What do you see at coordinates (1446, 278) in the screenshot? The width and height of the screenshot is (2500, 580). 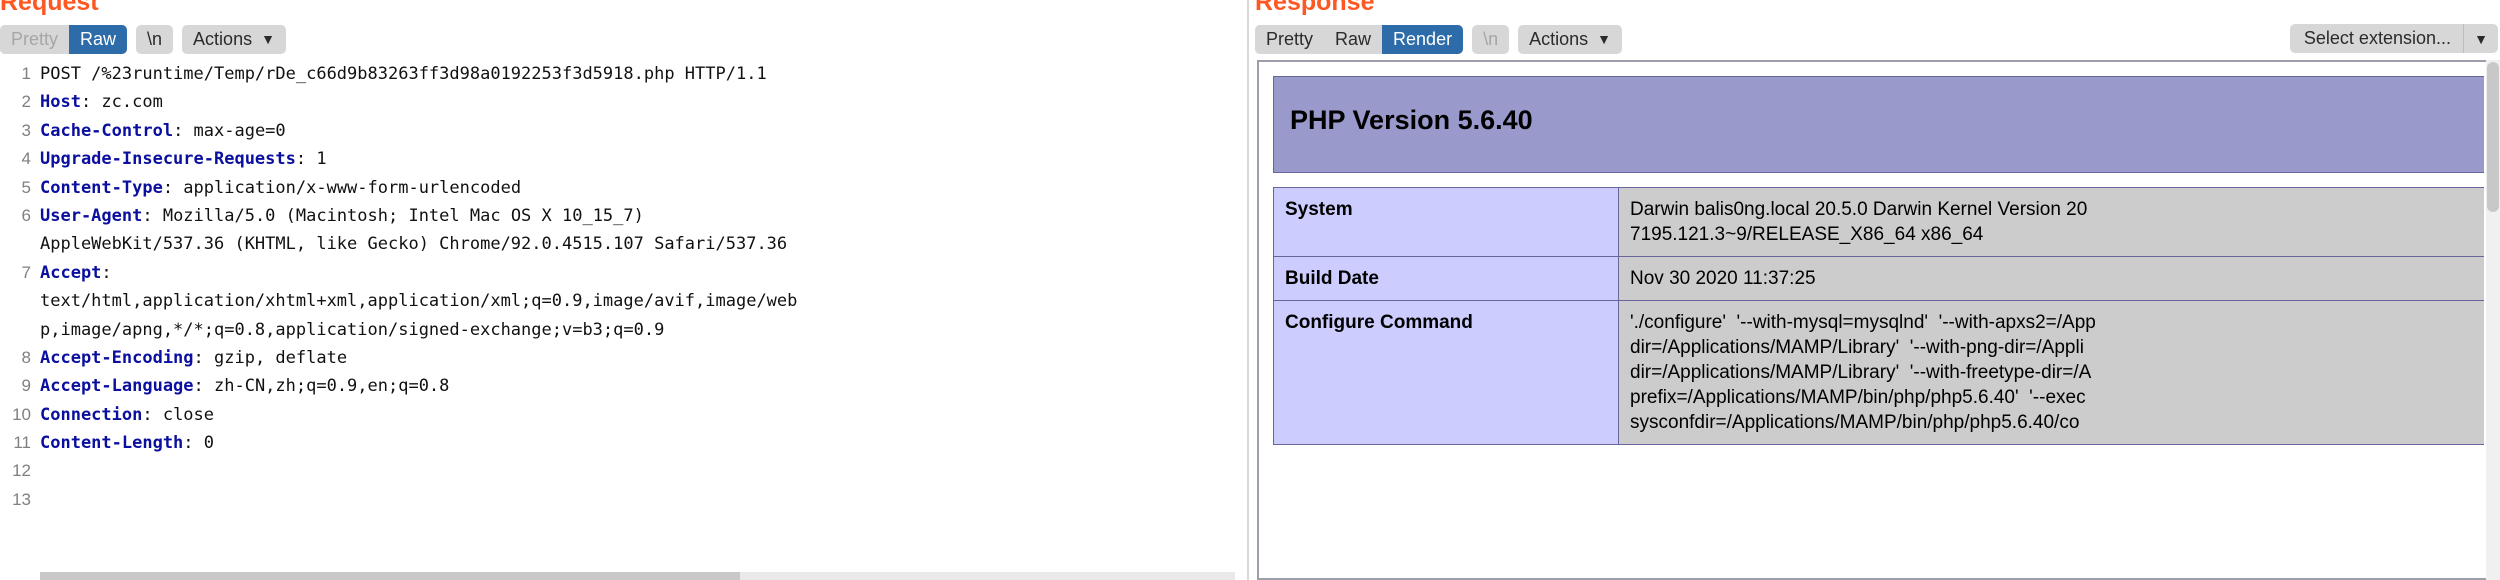 I see `phpinfo-key-cell: Build Date` at bounding box center [1446, 278].